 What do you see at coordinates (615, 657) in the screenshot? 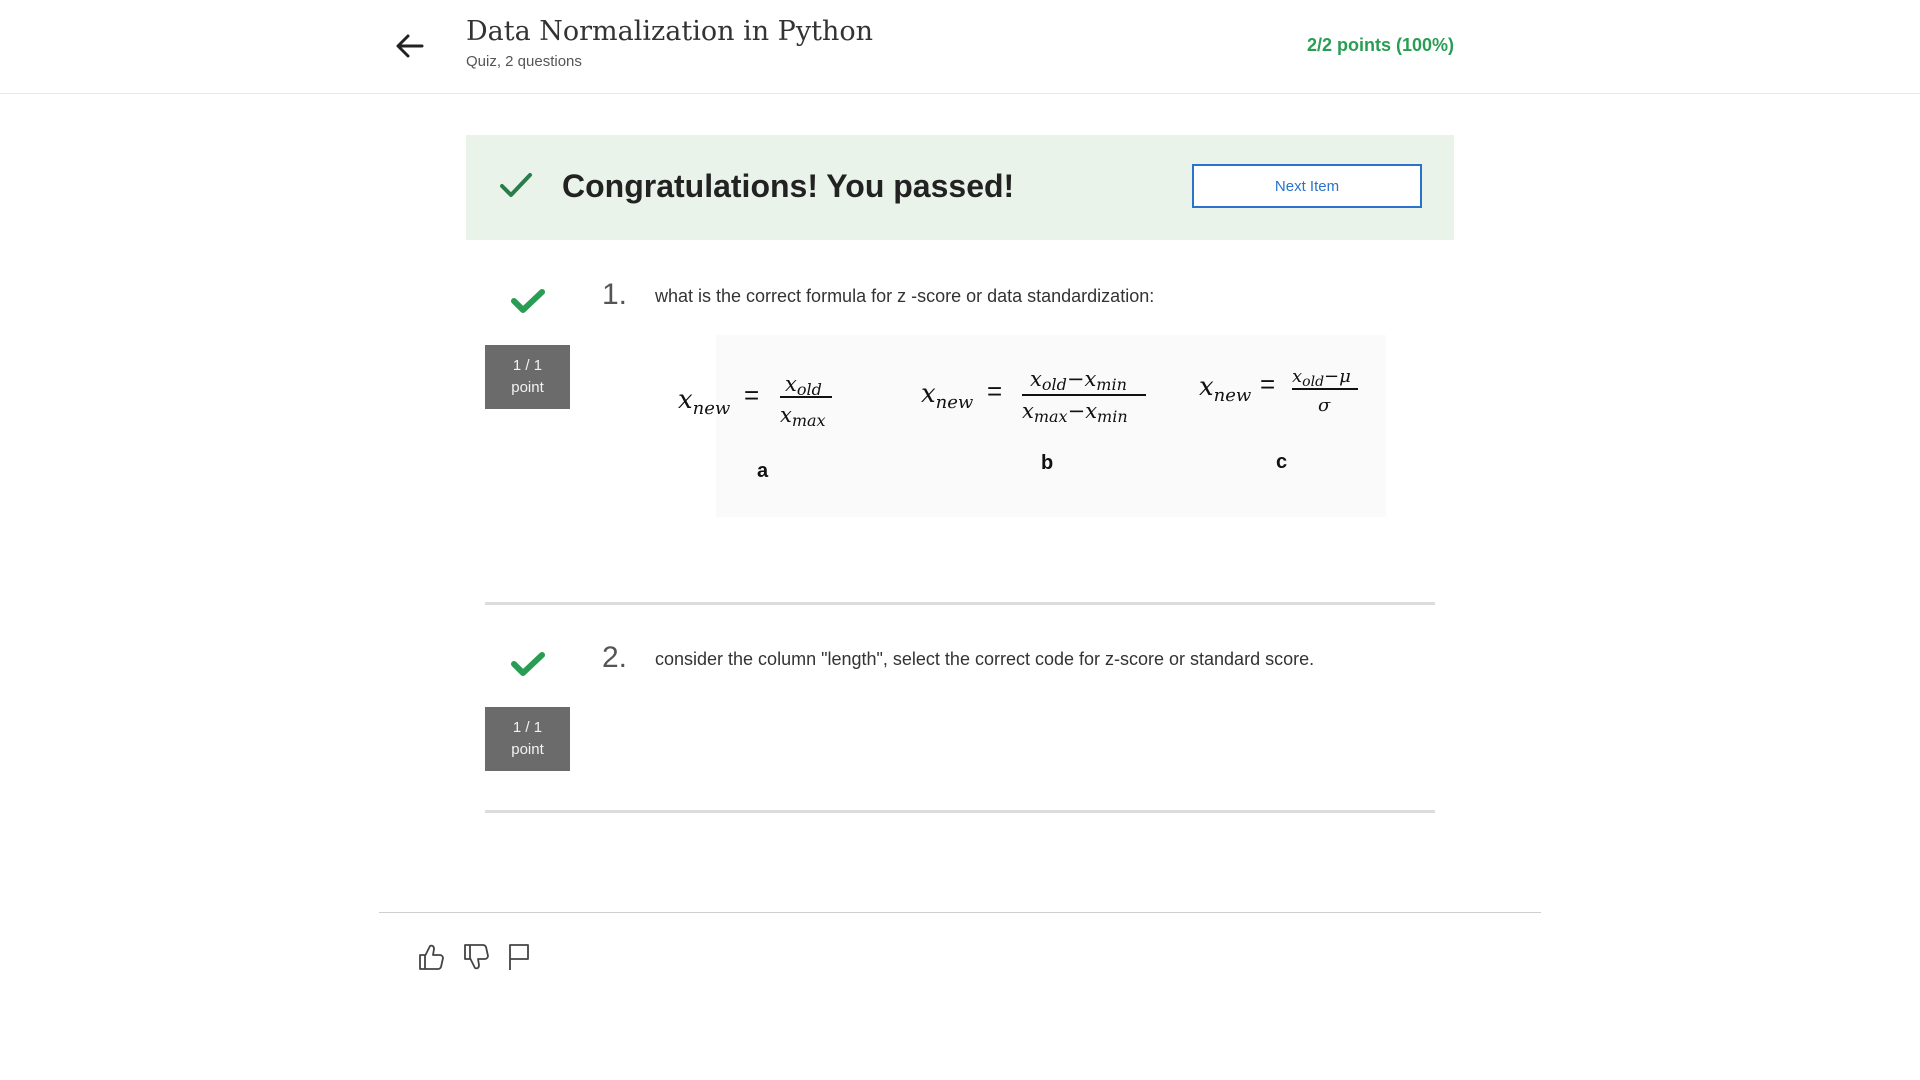
I see `question-number: 2.` at bounding box center [615, 657].